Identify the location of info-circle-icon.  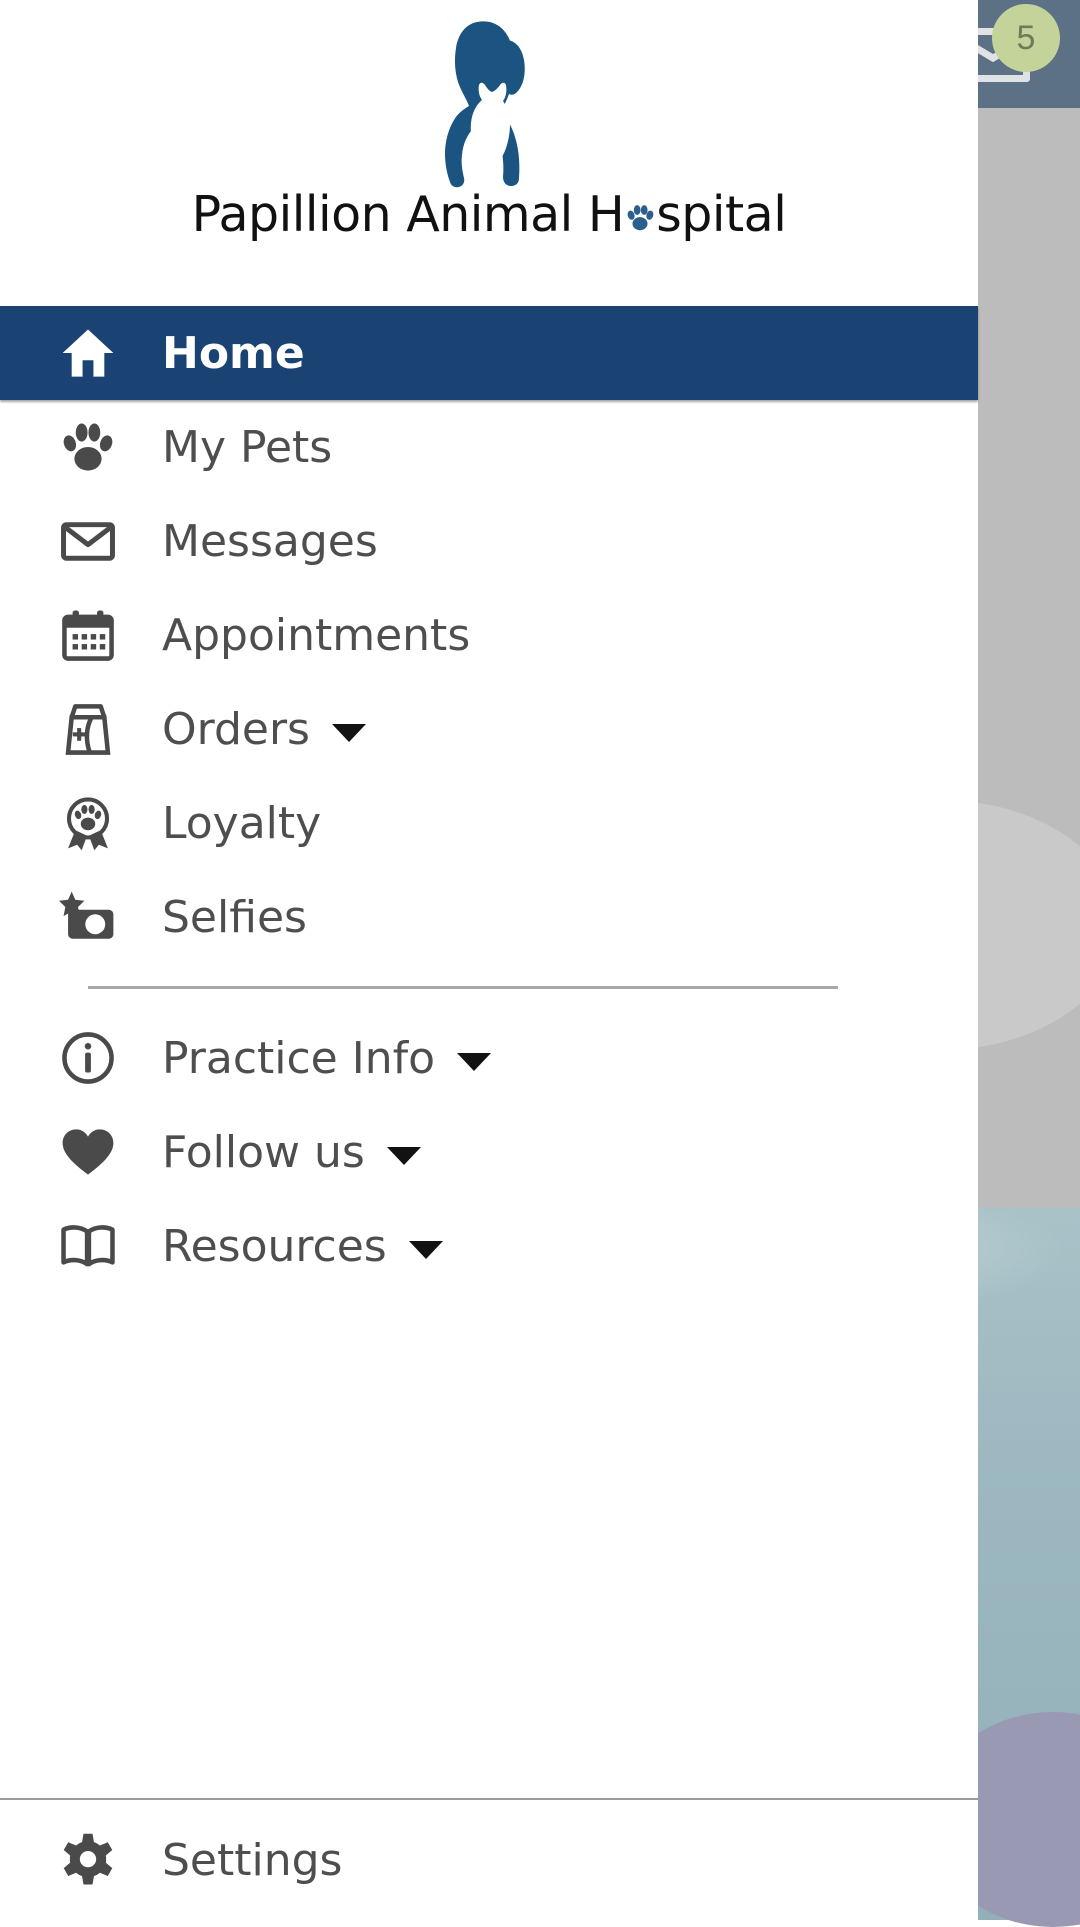
(88, 1058).